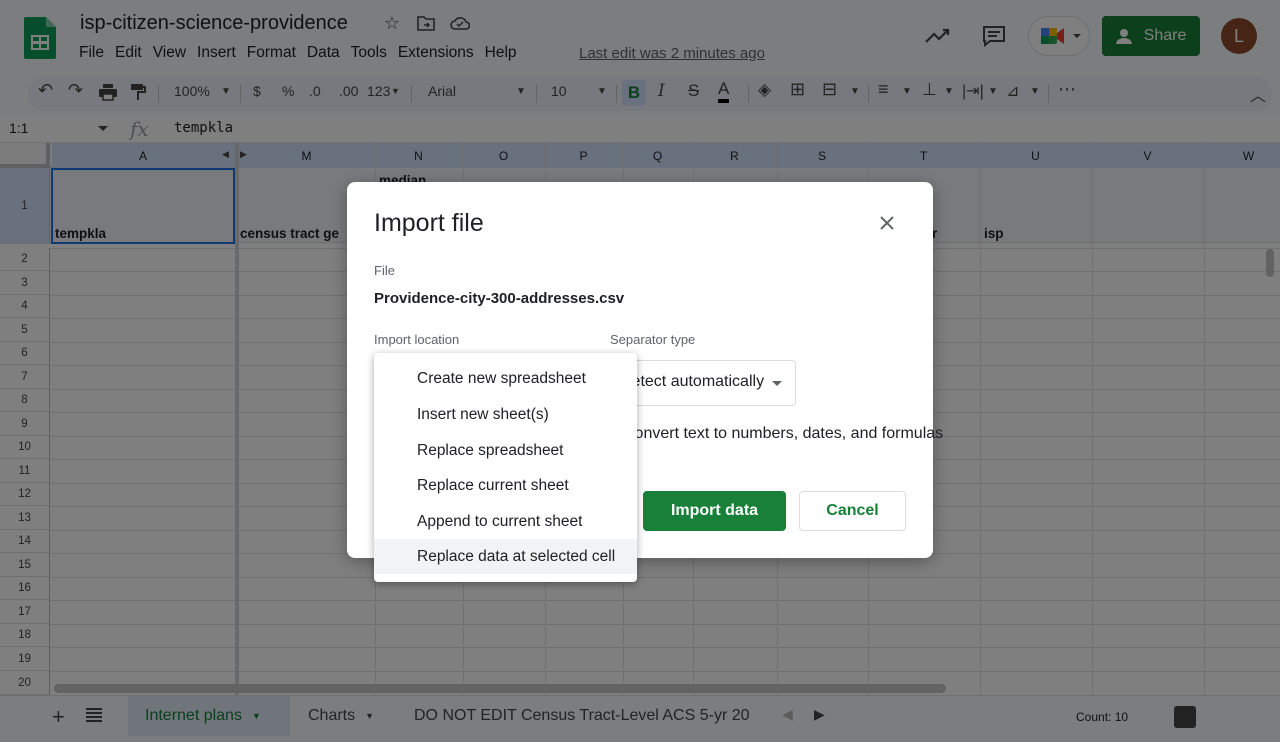 The height and width of the screenshot is (742, 1280). I want to click on menu-item-append-to-current-sheet: Append to current sheet, so click(505, 521).